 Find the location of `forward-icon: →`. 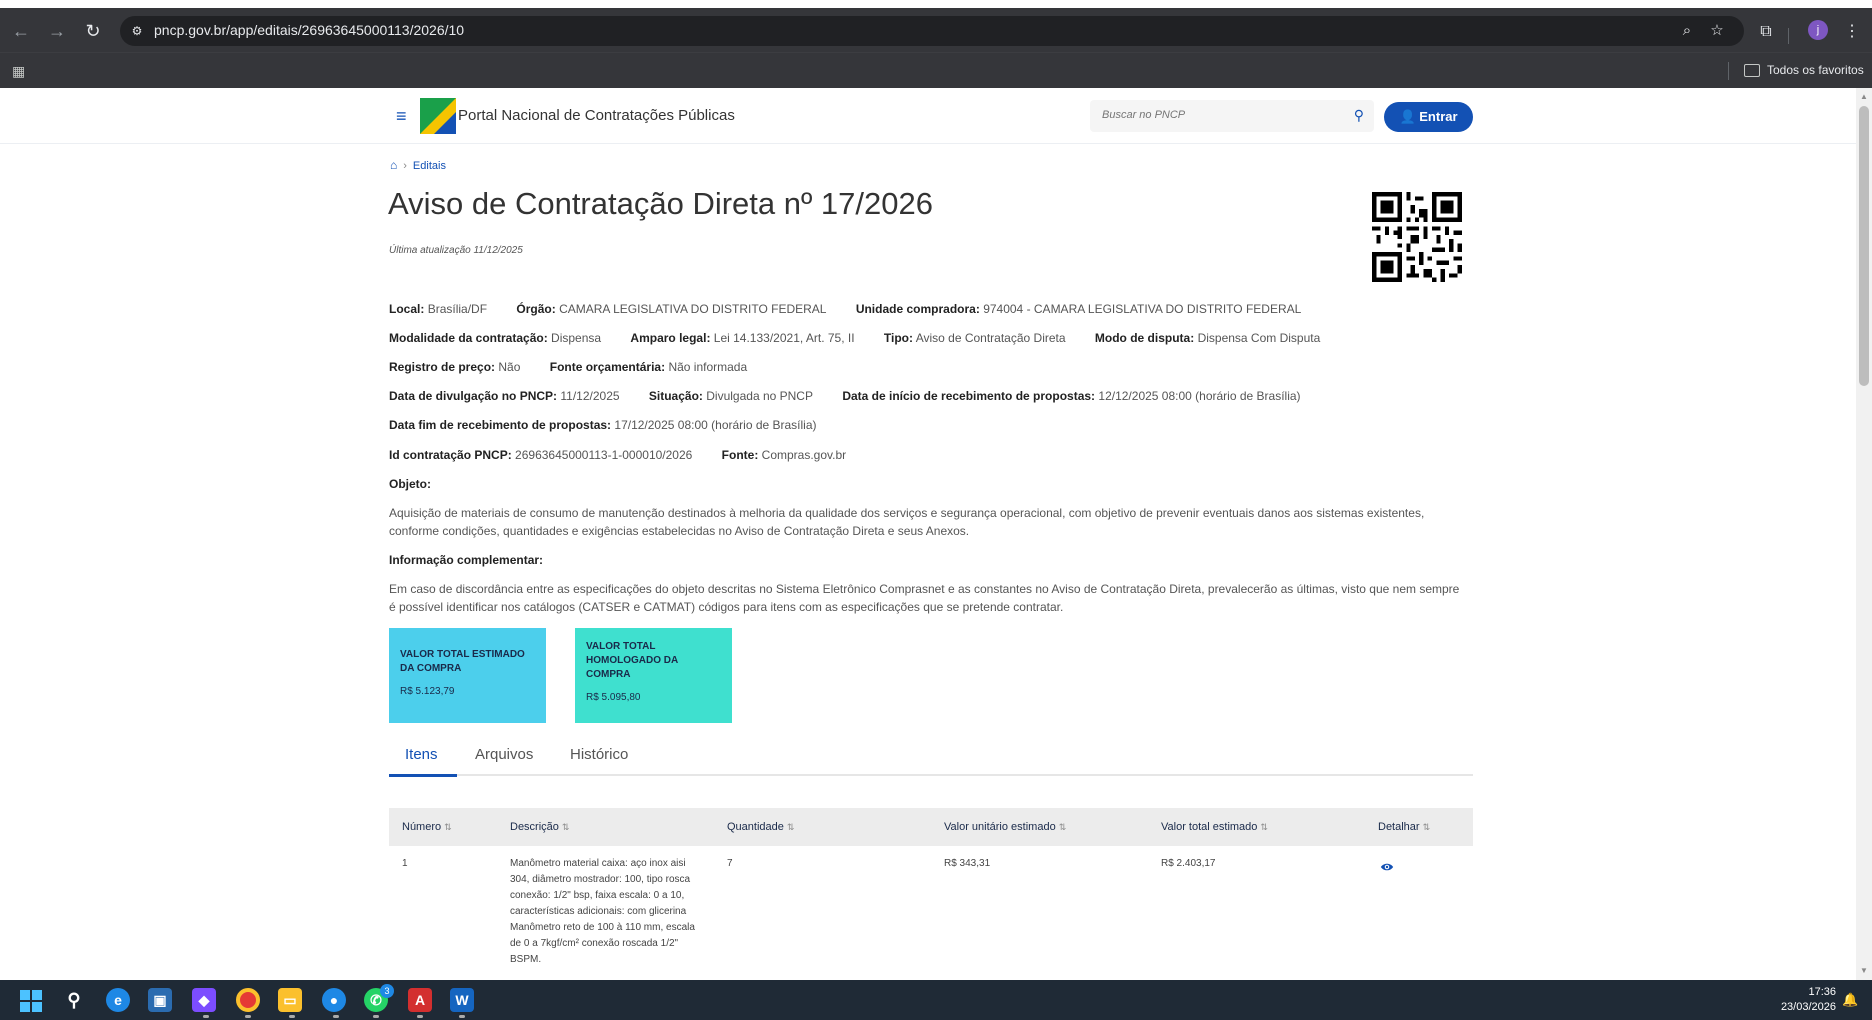

forward-icon: → is located at coordinates (57, 31).